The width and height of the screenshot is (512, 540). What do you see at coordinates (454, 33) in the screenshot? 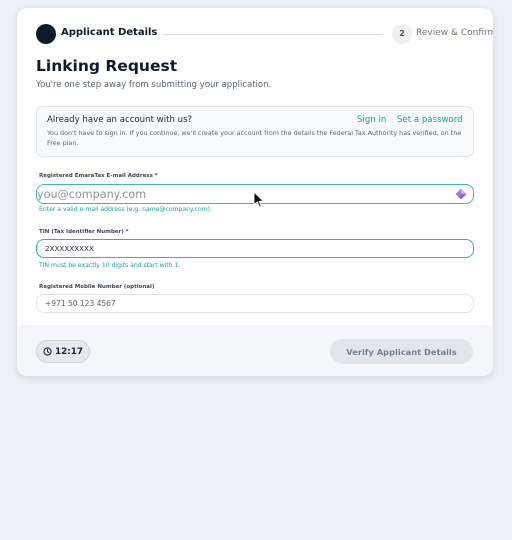
I see `step-2-label: Review & Confirm` at bounding box center [454, 33].